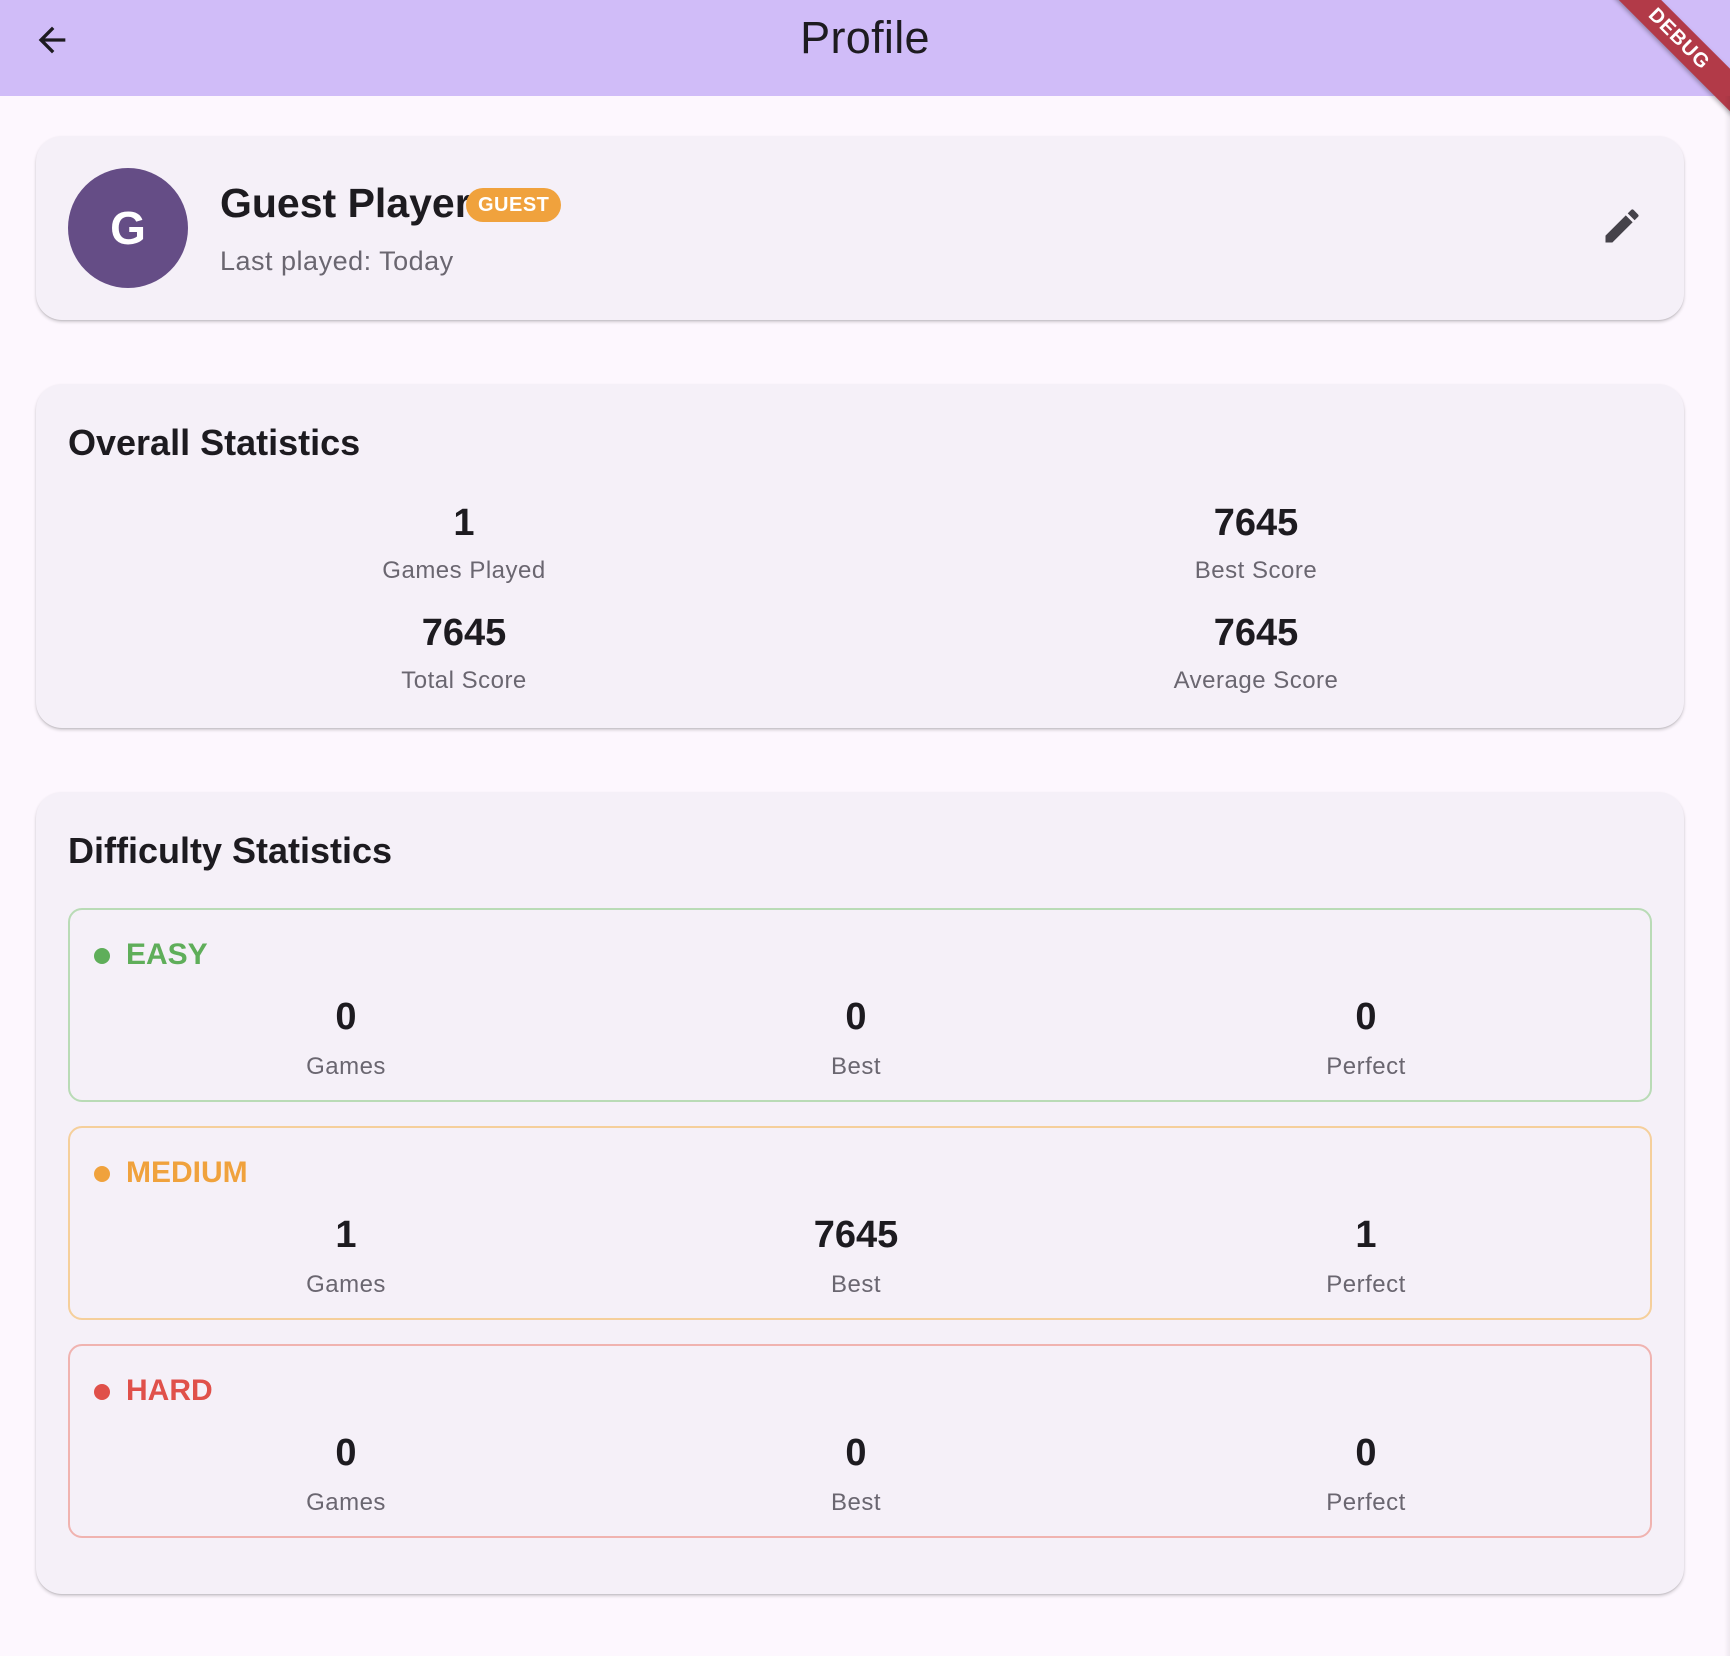 Image resolution: width=1730 pixels, height=1656 pixels. I want to click on overall-statistics-title: Overall Statistics, so click(214, 442).